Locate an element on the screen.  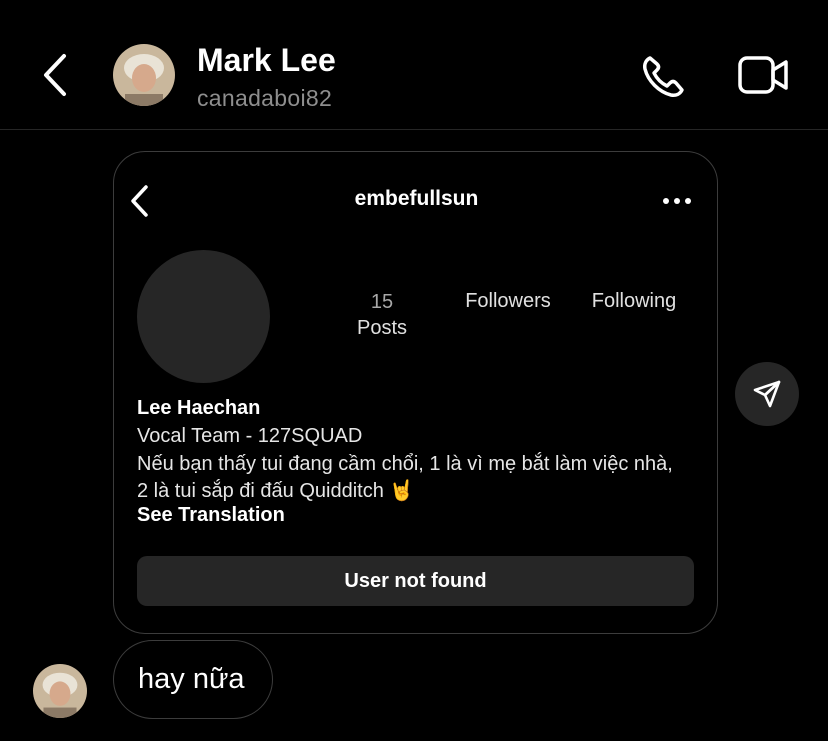
more-horizontal-icon is located at coordinates (677, 201).